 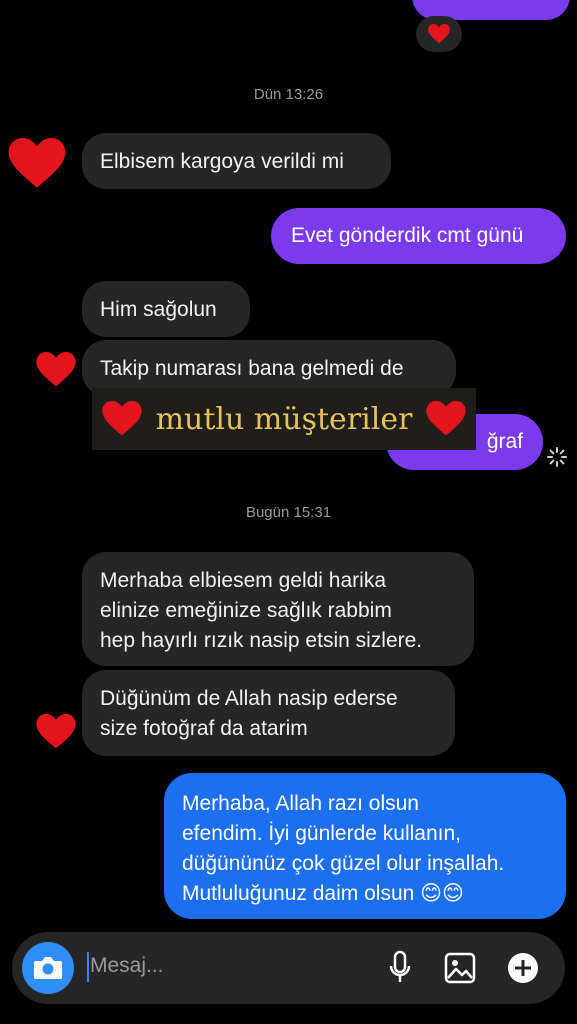 I want to click on camera-icon, so click(x=48, y=968).